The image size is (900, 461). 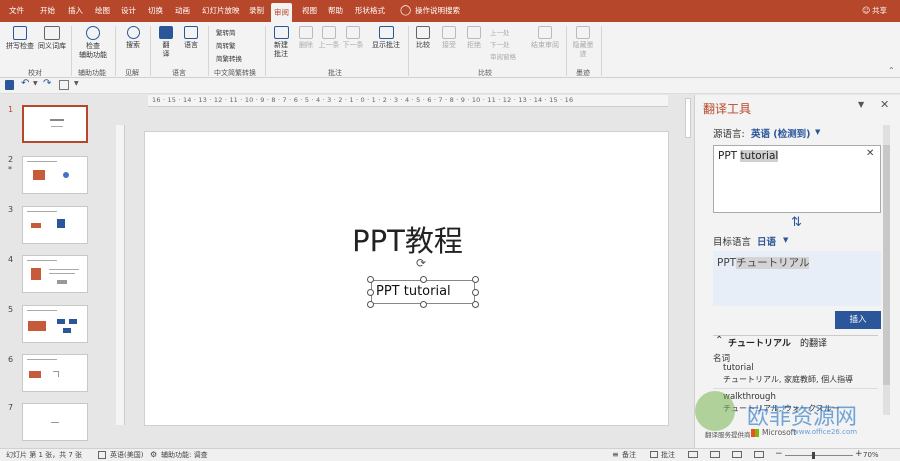 I want to click on hide-ink-button: 隐藏墨 迹, so click(x=583, y=42).